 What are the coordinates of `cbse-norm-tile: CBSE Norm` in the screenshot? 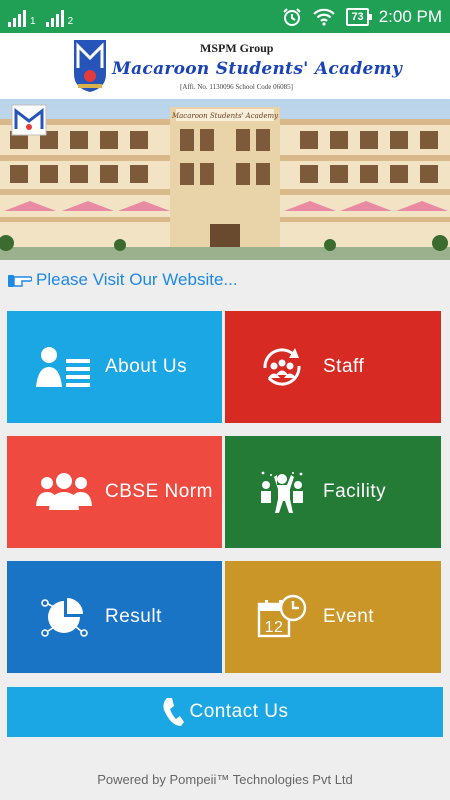 It's located at (114, 492).